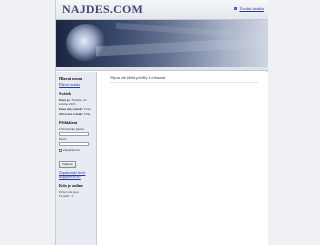  What do you see at coordinates (71, 150) in the screenshot?
I see `remember-label: Zapamatovat` at bounding box center [71, 150].